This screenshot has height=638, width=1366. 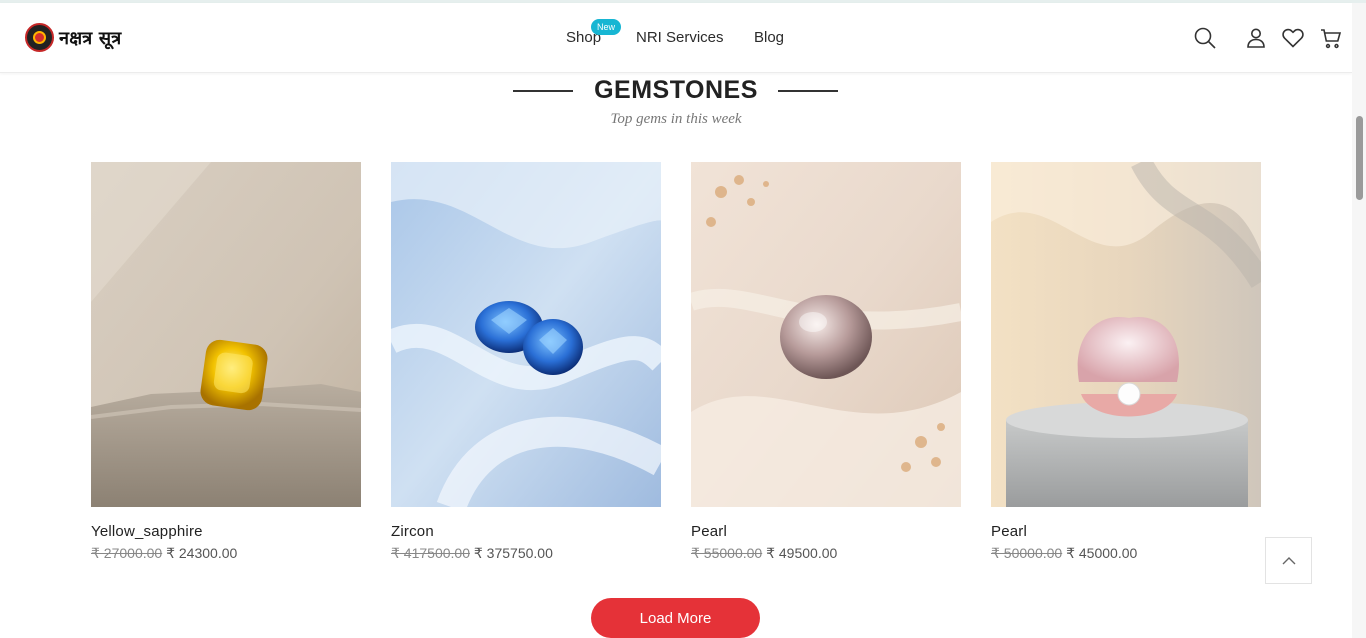 What do you see at coordinates (680, 37) in the screenshot?
I see `nav-nri-services: NRI Services` at bounding box center [680, 37].